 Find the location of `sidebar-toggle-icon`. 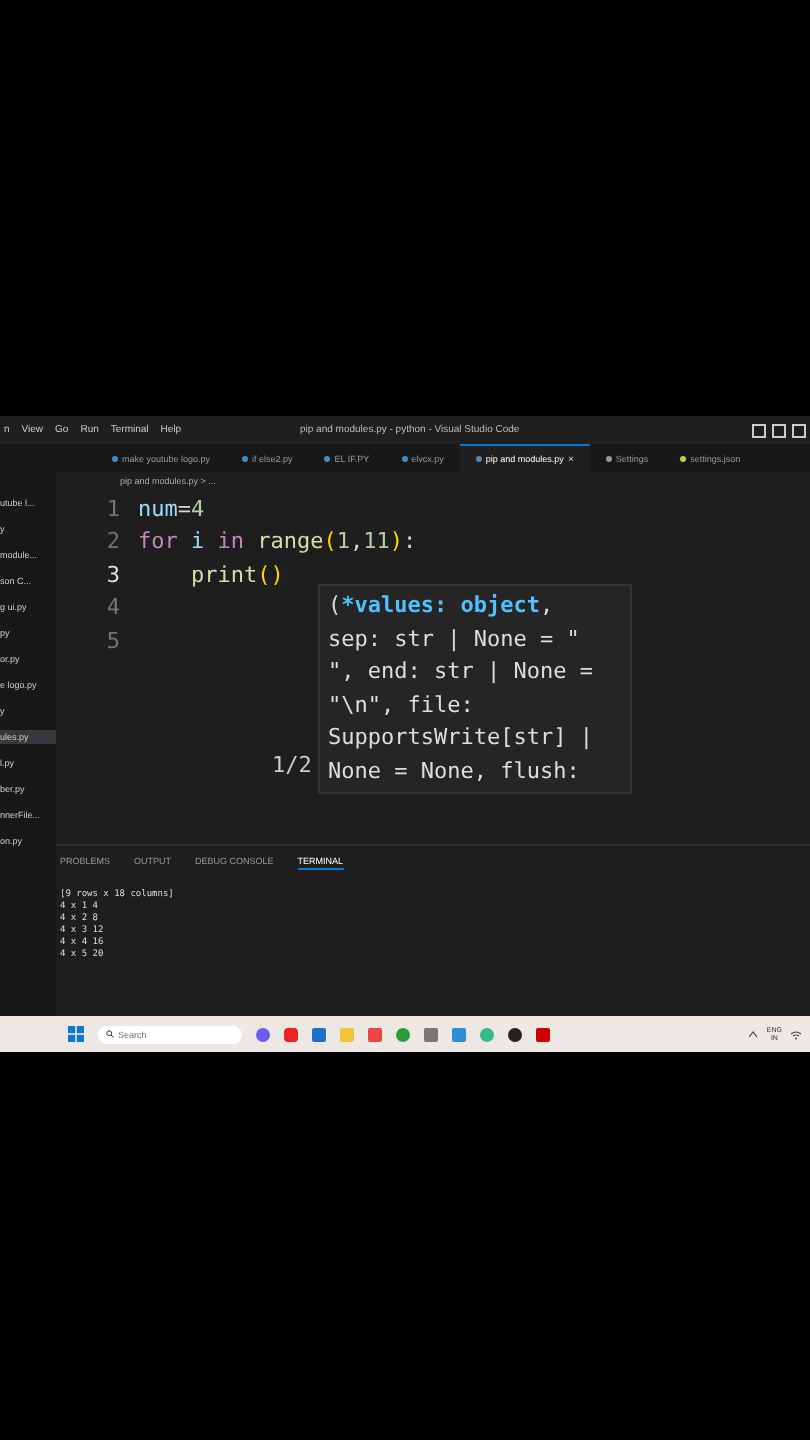

sidebar-toggle-icon is located at coordinates (759, 430).